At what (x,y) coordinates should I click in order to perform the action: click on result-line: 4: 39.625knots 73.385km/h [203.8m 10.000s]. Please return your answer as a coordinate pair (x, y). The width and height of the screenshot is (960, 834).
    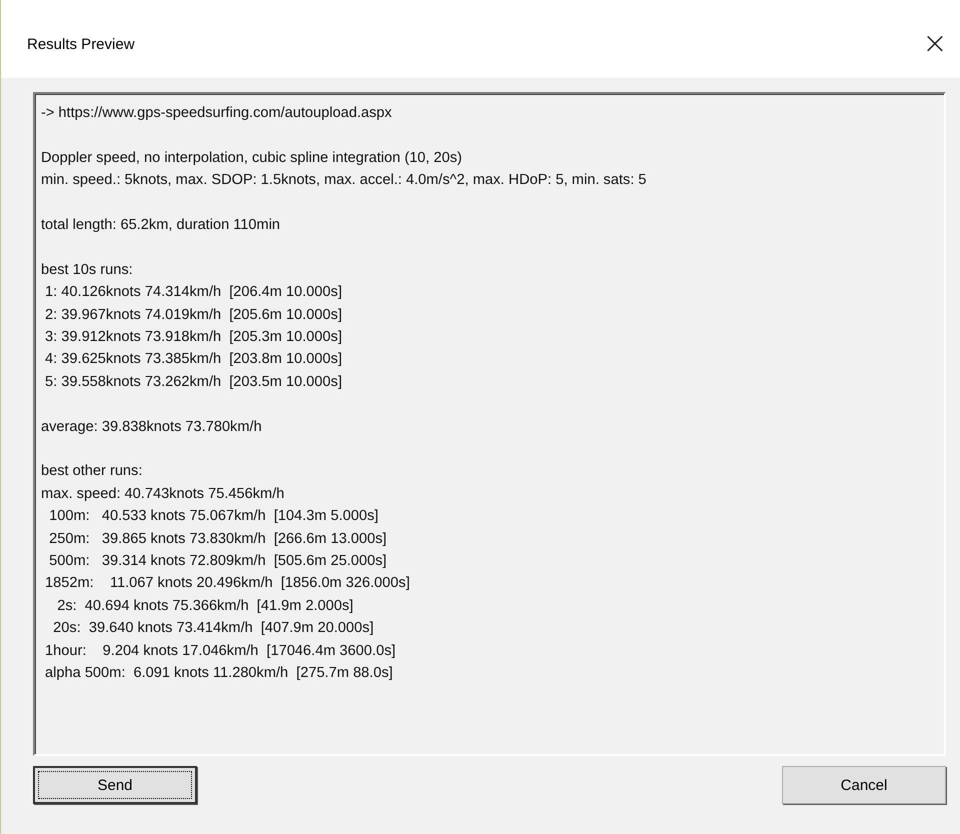
    Looking at the image, I should click on (193, 360).